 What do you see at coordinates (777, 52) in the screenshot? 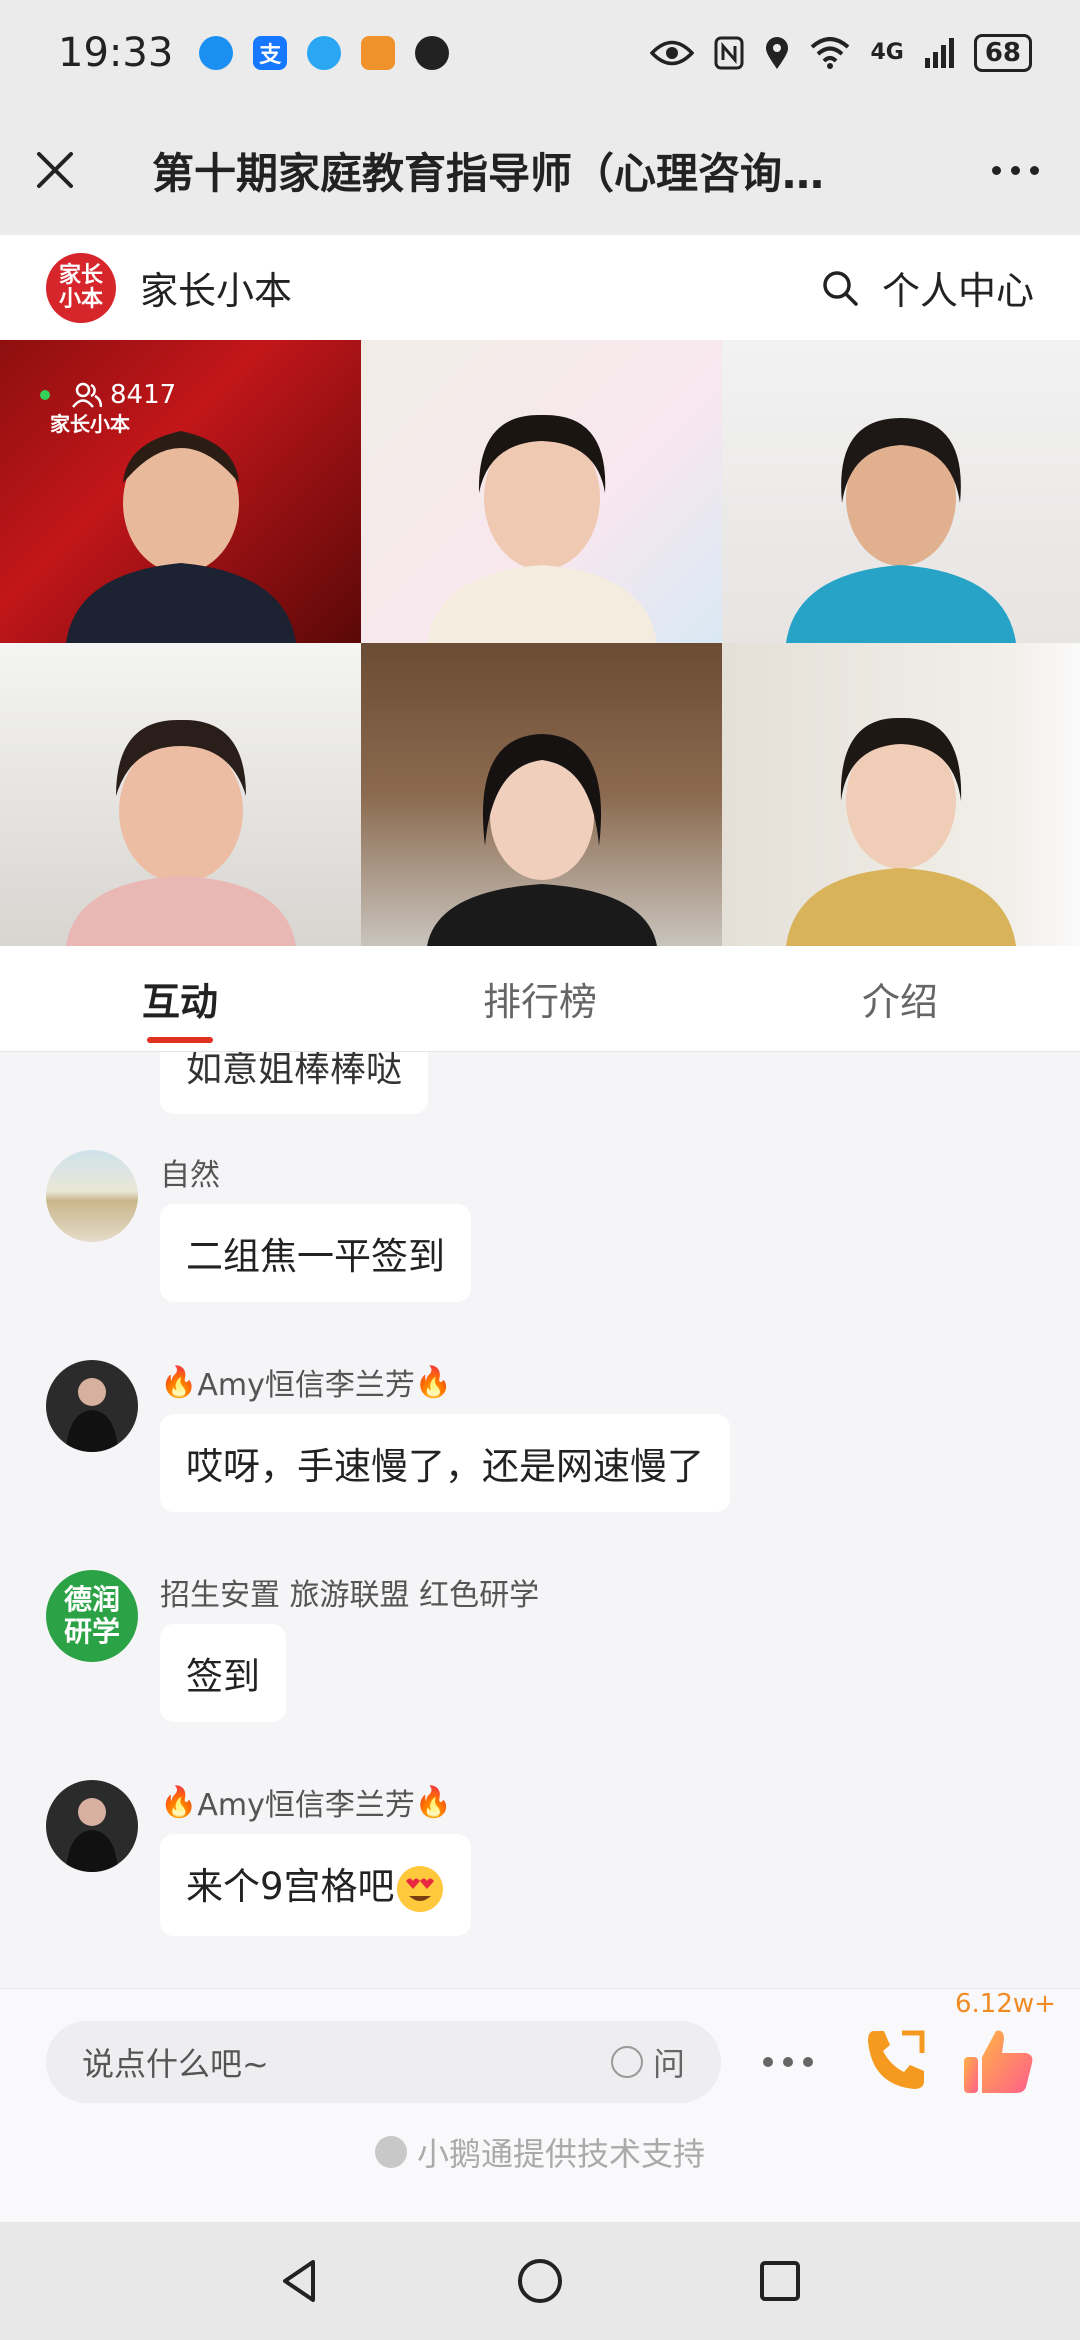
I see `location-icon` at bounding box center [777, 52].